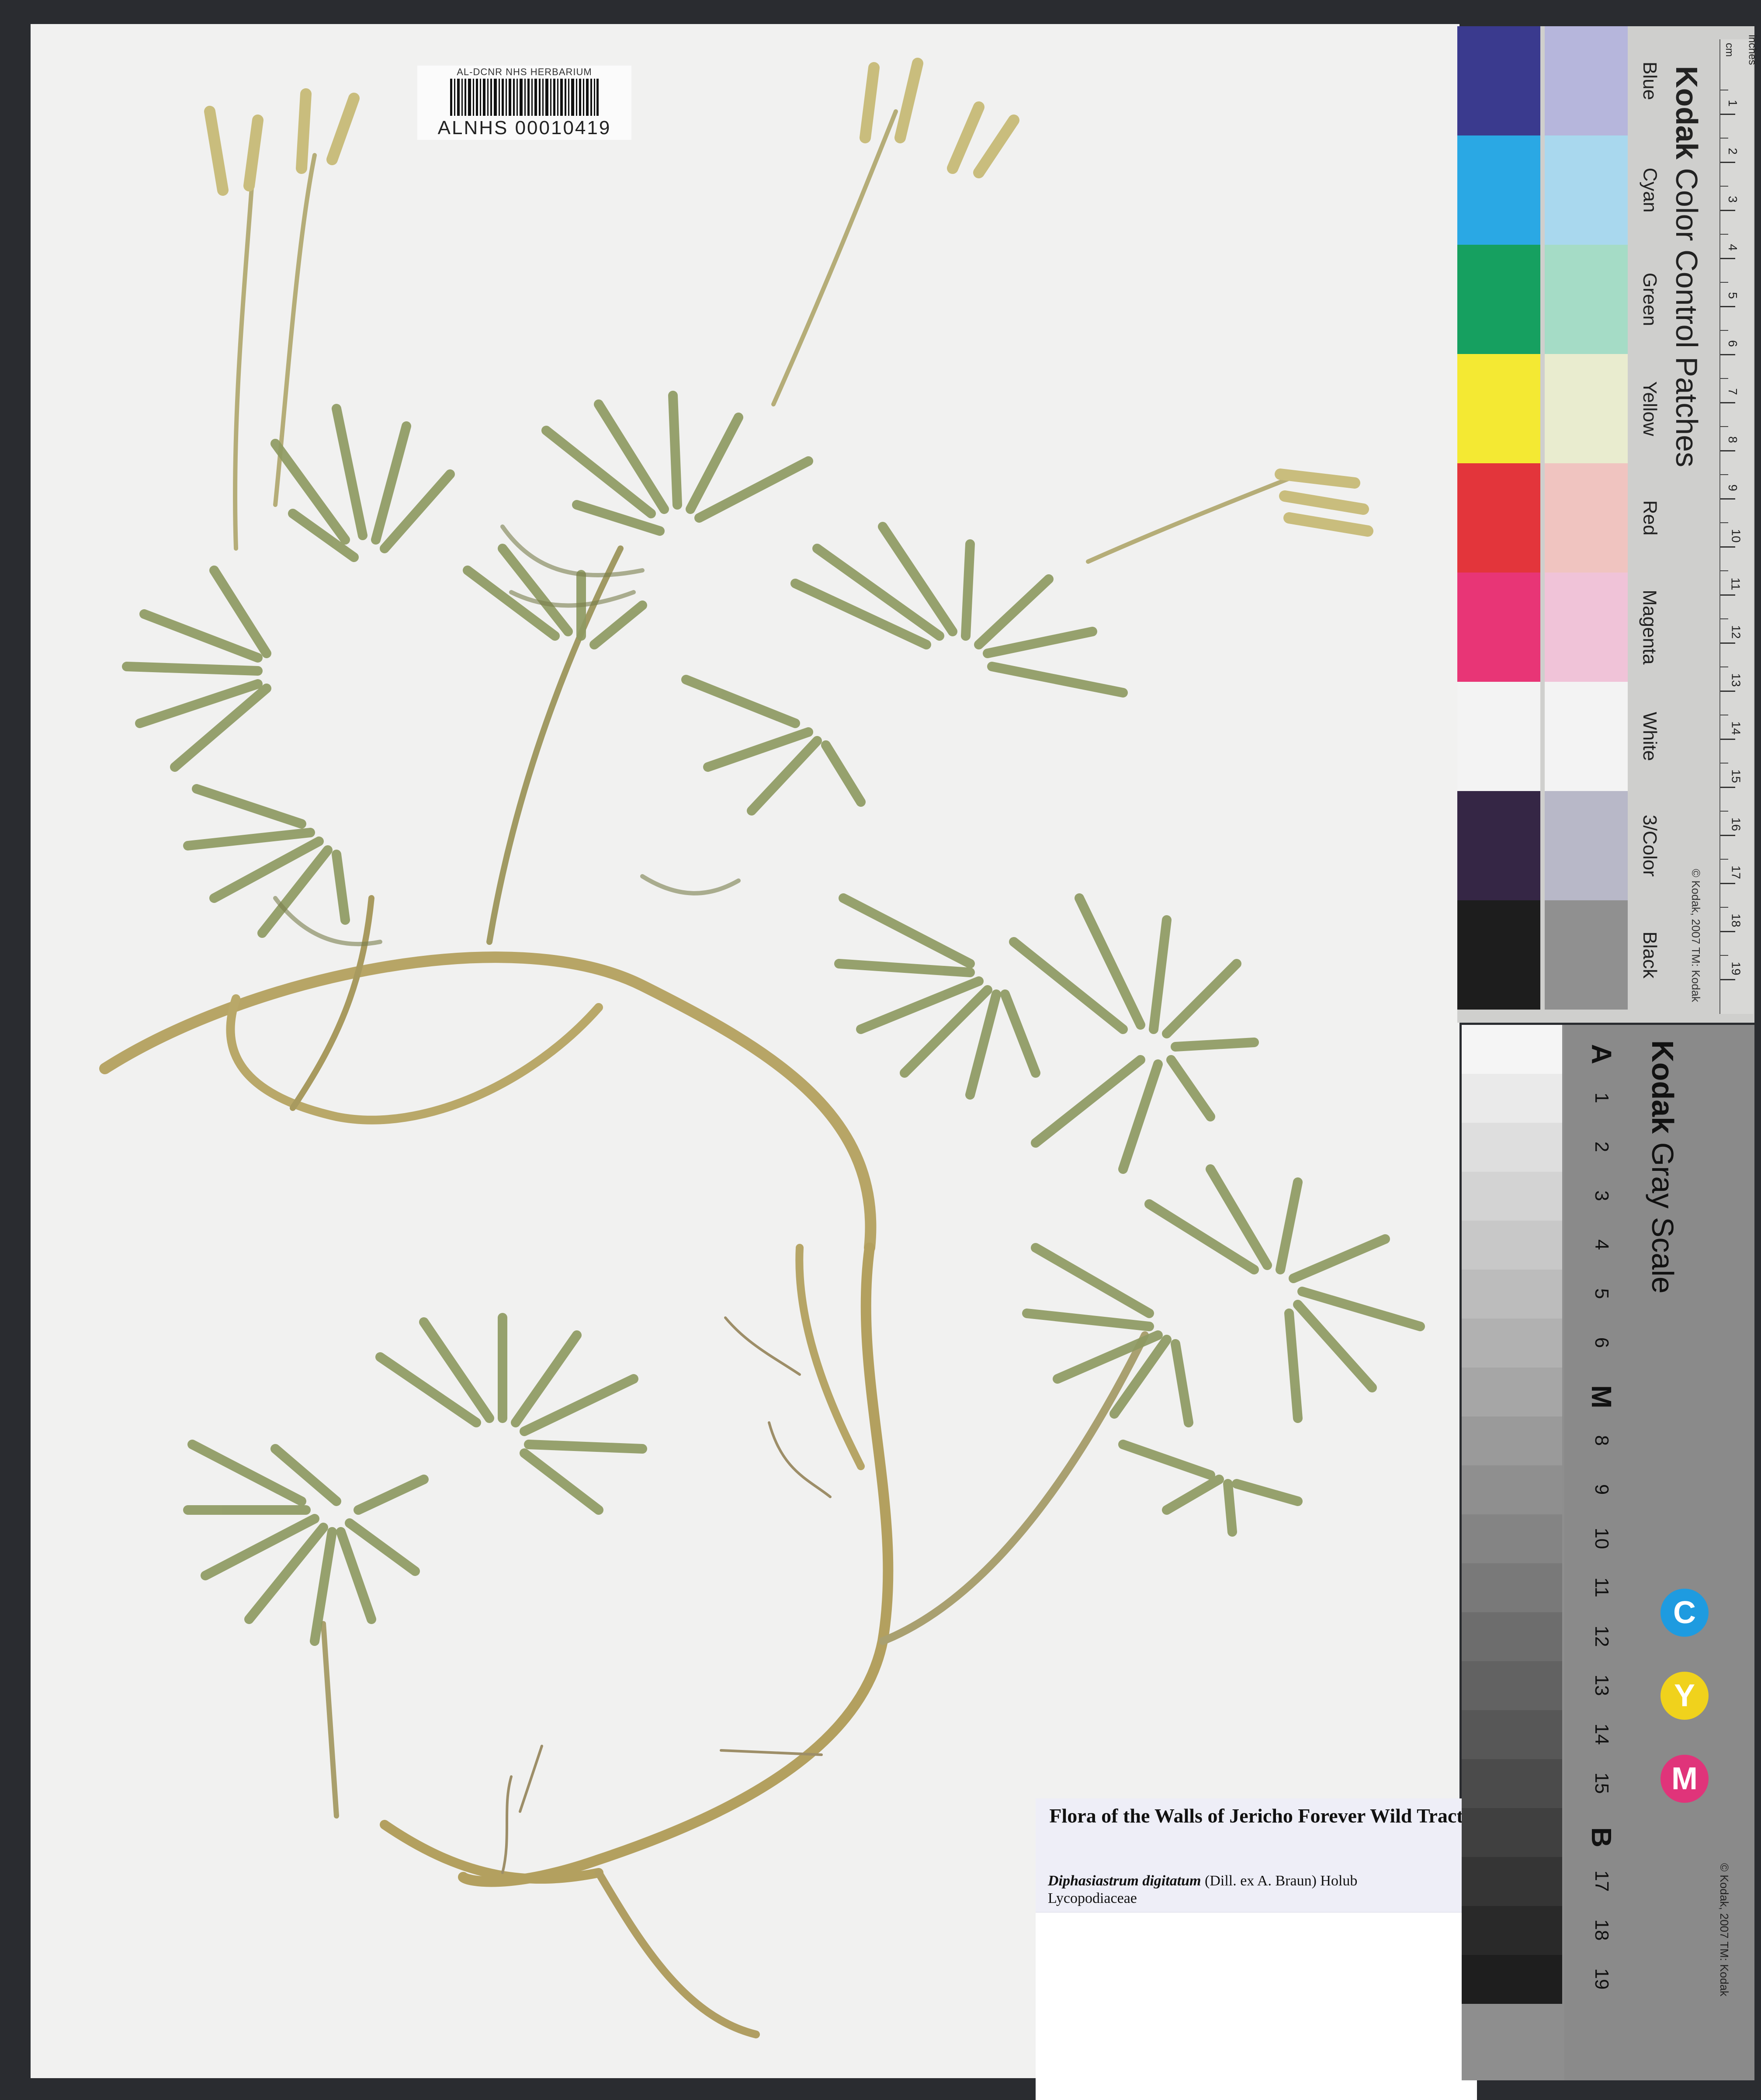 Image resolution: width=1761 pixels, height=2100 pixels. I want to click on gray-card-brand: Kodak, so click(1663, 1087).